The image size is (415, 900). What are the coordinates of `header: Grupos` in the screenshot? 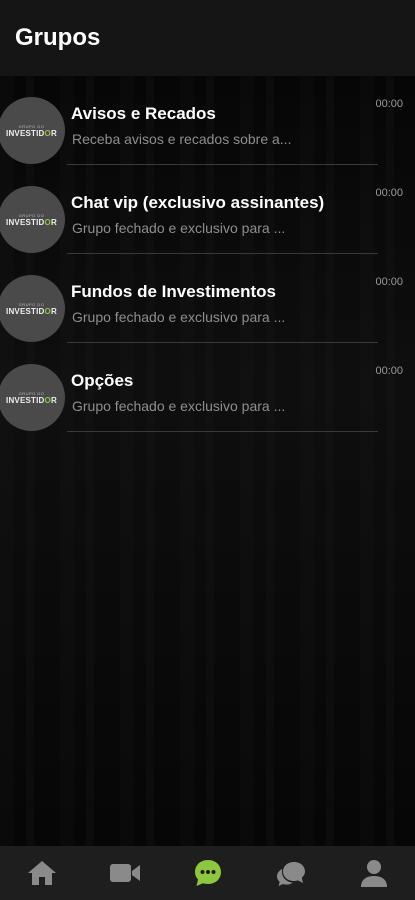 It's located at (207, 38).